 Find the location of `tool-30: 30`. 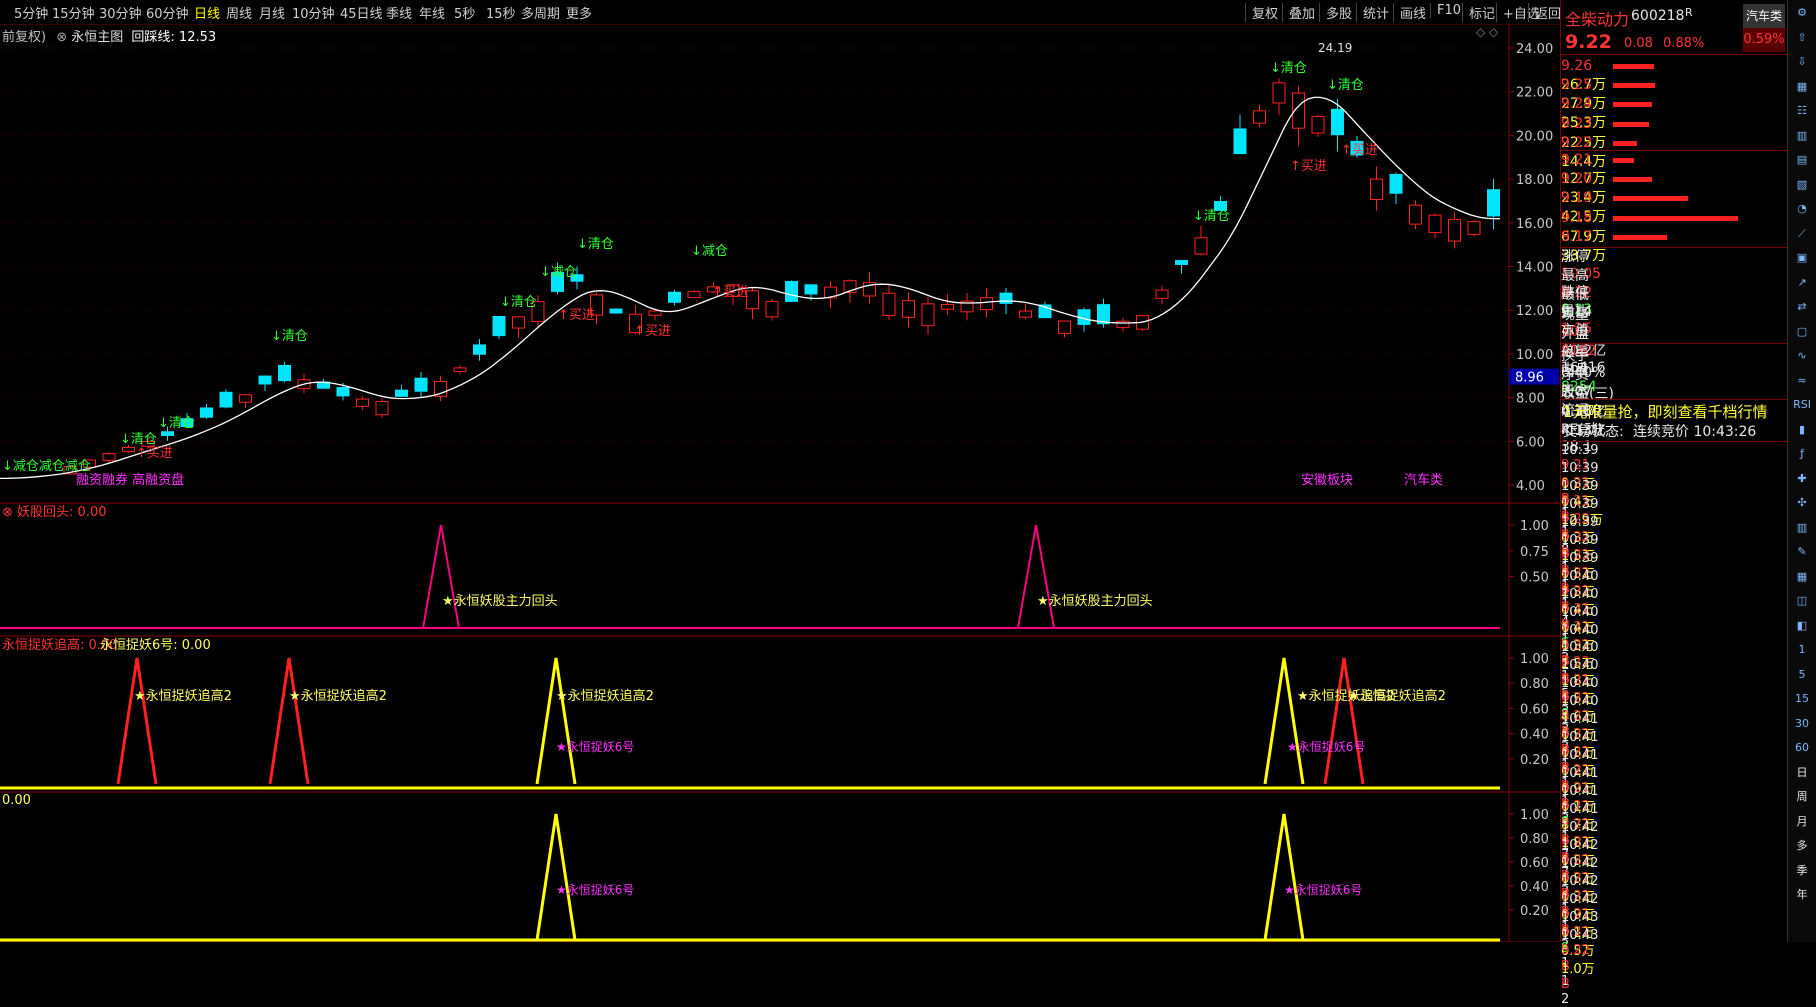

tool-30: 30 is located at coordinates (1802, 724).